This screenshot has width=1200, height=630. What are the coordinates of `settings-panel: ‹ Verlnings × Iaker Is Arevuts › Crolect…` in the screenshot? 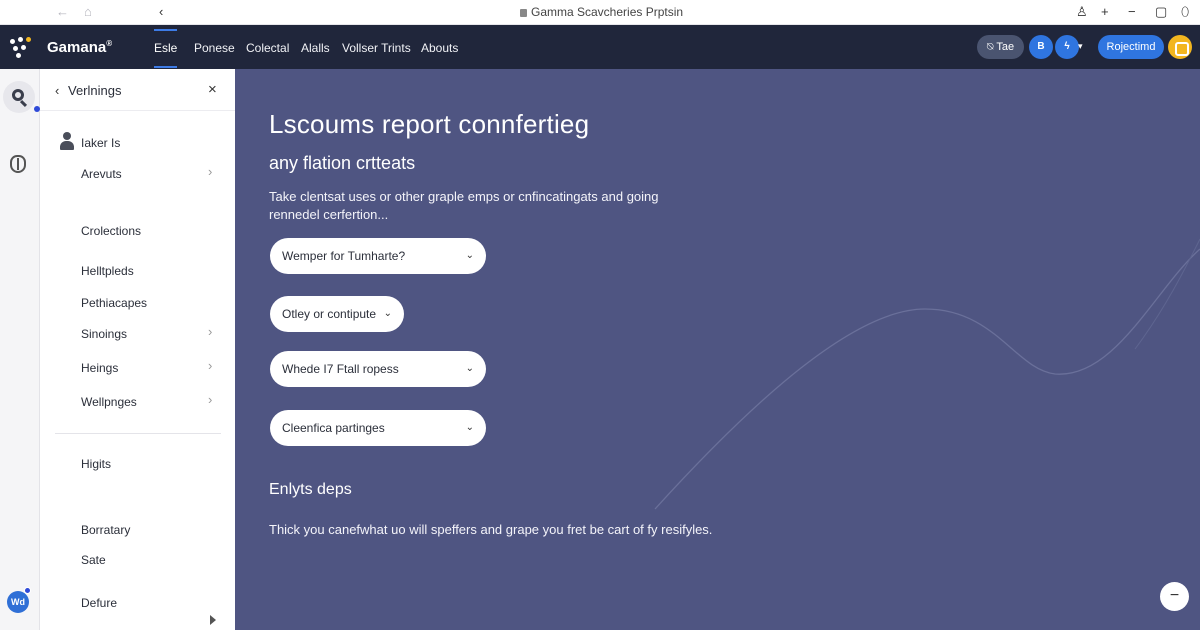 It's located at (137, 349).